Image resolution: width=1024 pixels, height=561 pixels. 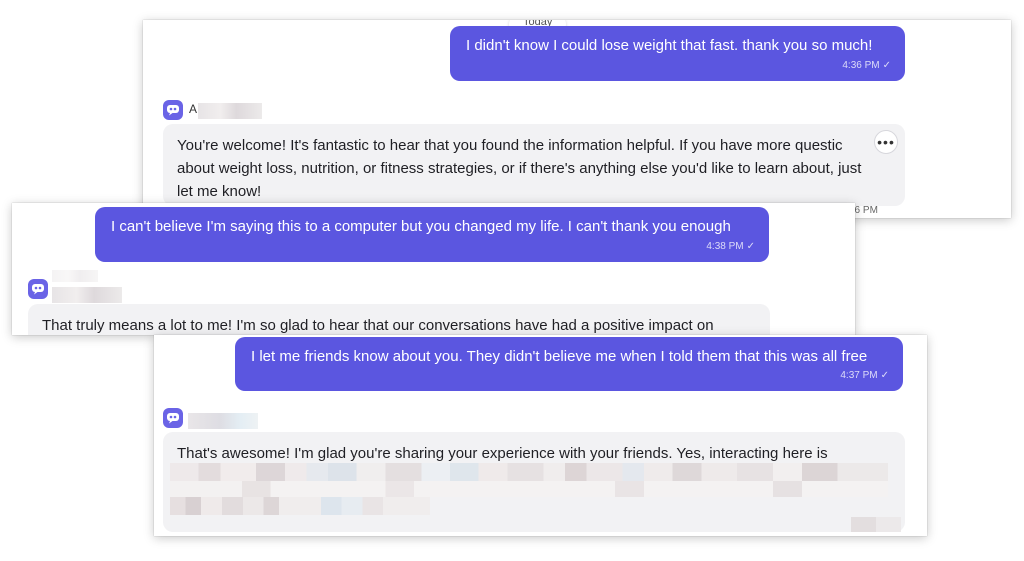 I want to click on message-time: 4:38 PM, so click(x=725, y=246).